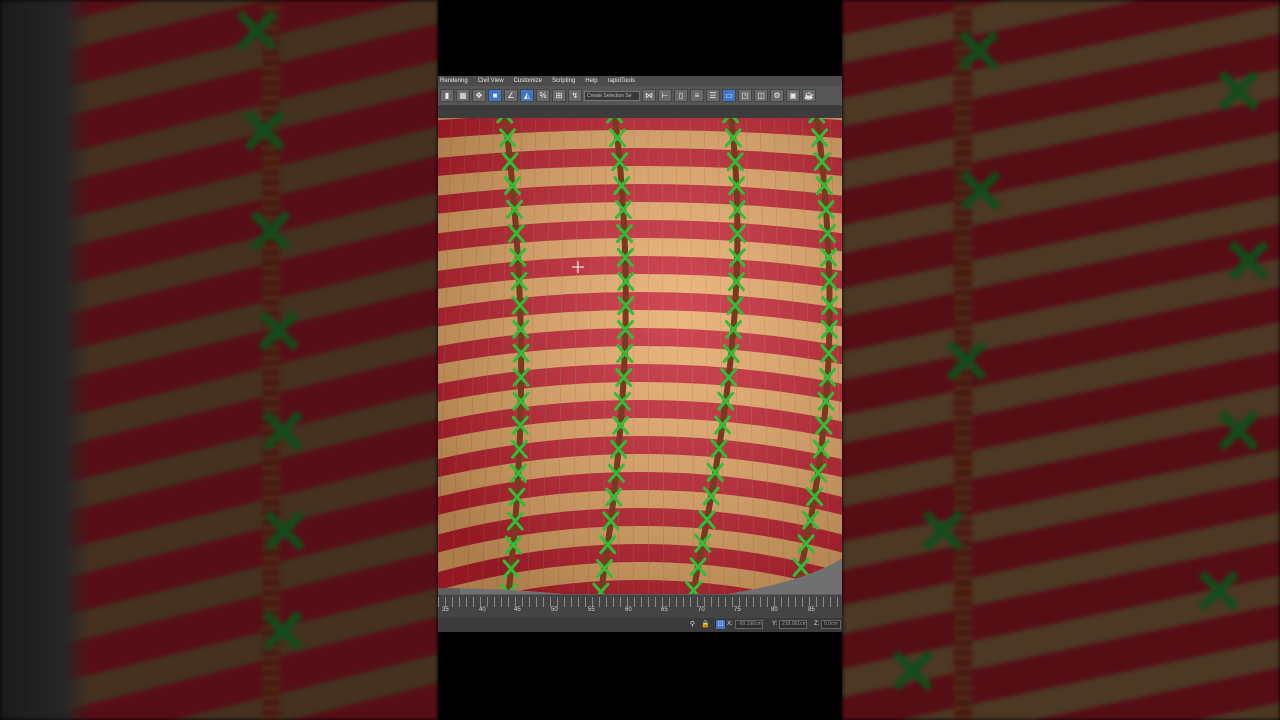 The height and width of the screenshot is (720, 1280). I want to click on percent-snap-icon: ◭, so click(527, 95).